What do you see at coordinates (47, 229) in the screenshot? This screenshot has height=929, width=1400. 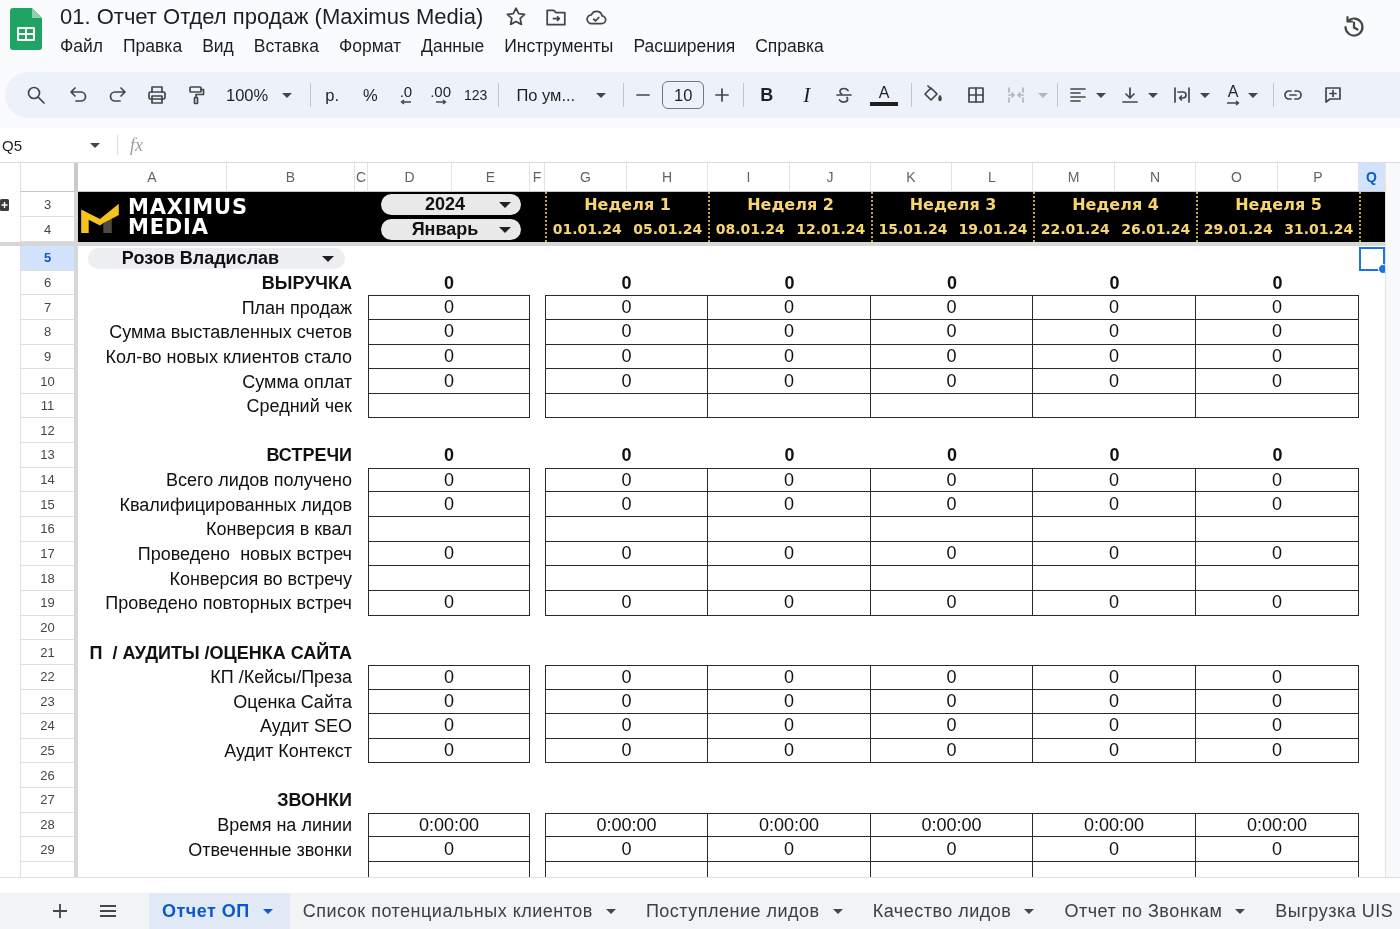 I see `row-header: 4` at bounding box center [47, 229].